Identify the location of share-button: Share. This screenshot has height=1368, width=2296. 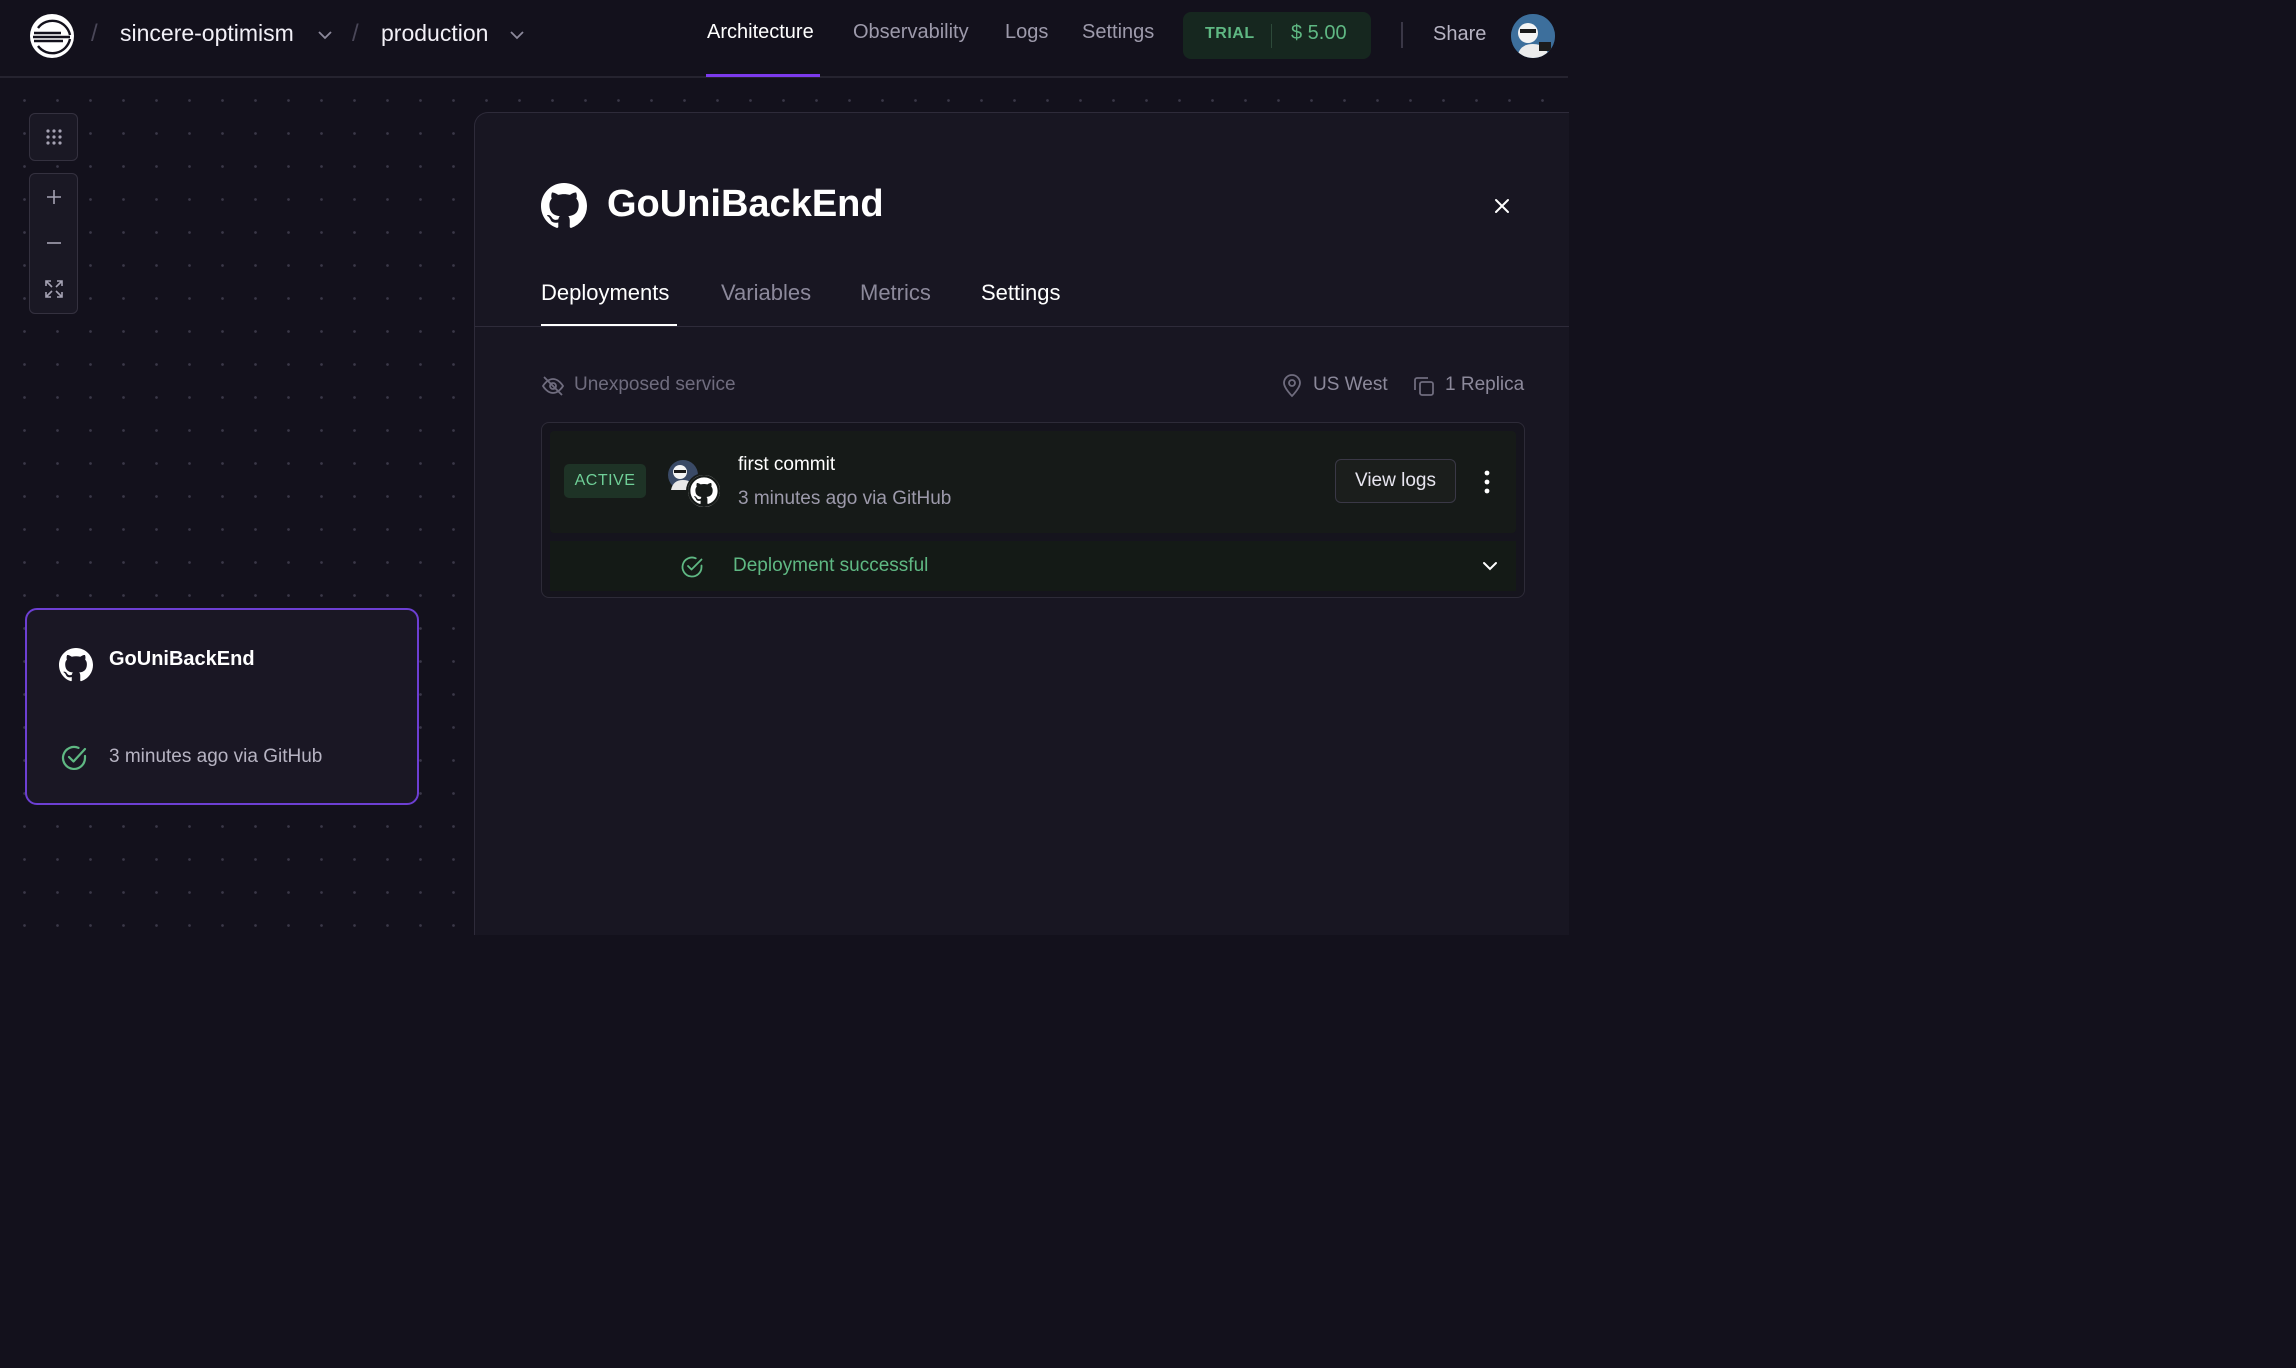
(1459, 34).